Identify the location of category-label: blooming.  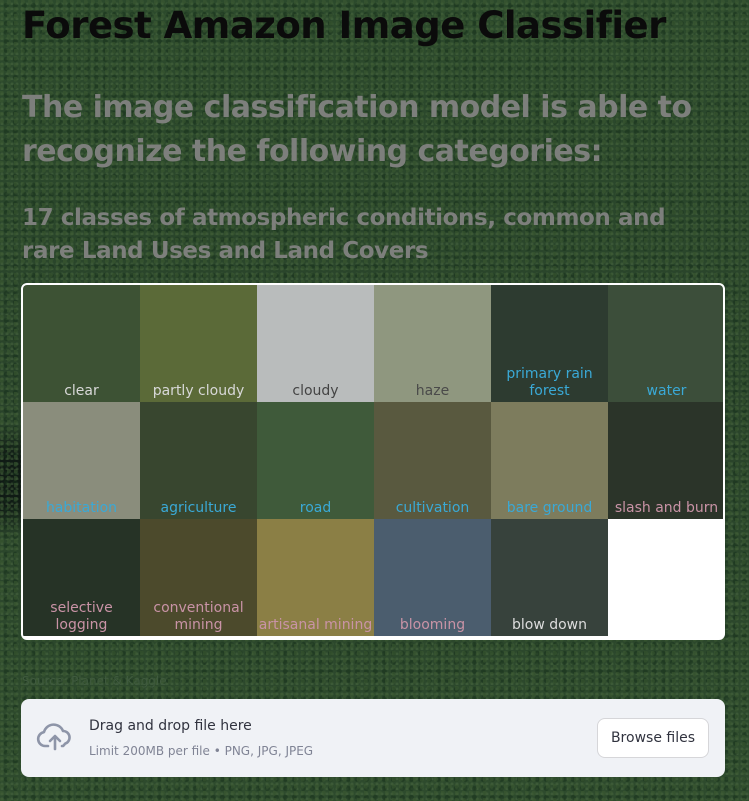
(432, 625).